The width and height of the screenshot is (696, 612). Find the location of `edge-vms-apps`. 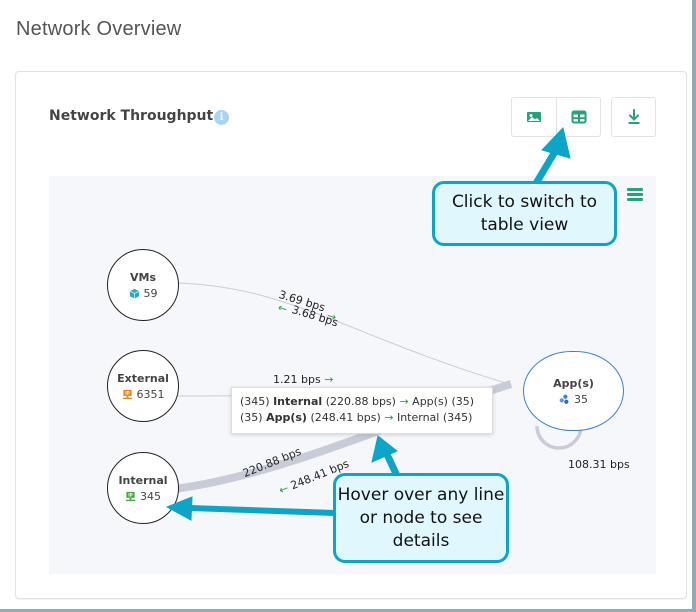

edge-vms-apps is located at coordinates (342, 333).